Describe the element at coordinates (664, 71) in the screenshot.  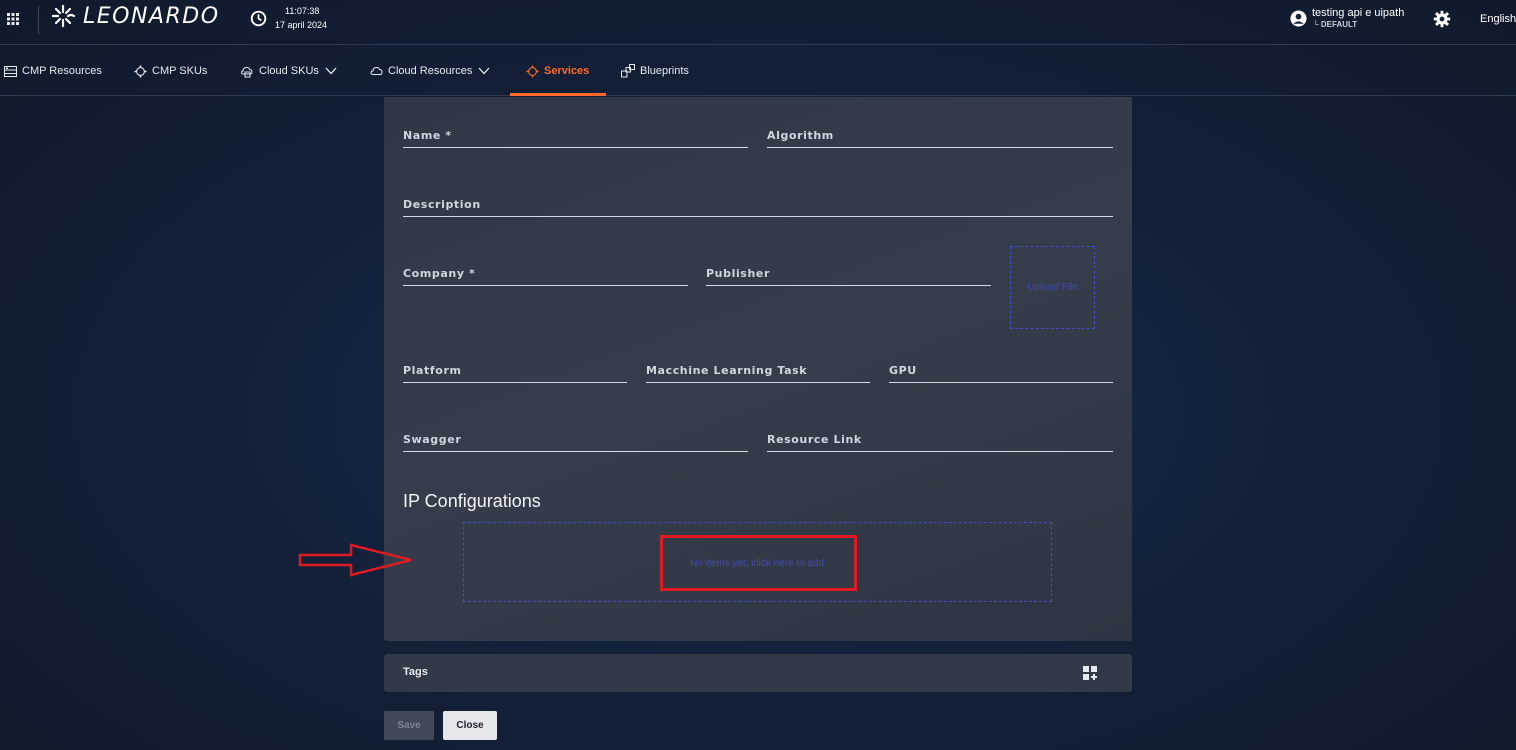
I see `nav-label: Blueprints` at that location.